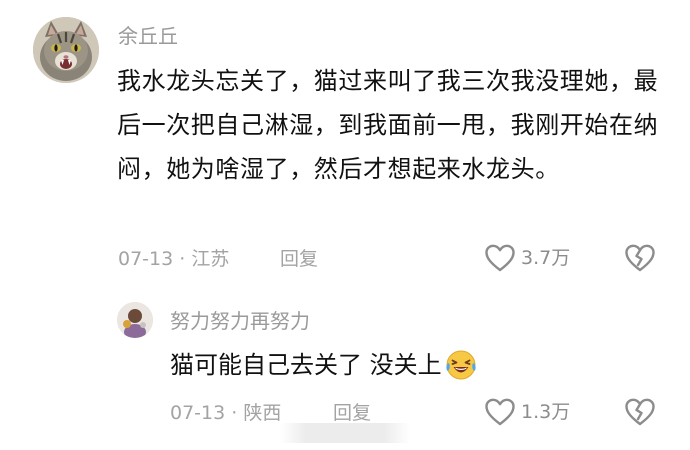  What do you see at coordinates (240, 321) in the screenshot?
I see `reply-author: 努力努力再努力` at bounding box center [240, 321].